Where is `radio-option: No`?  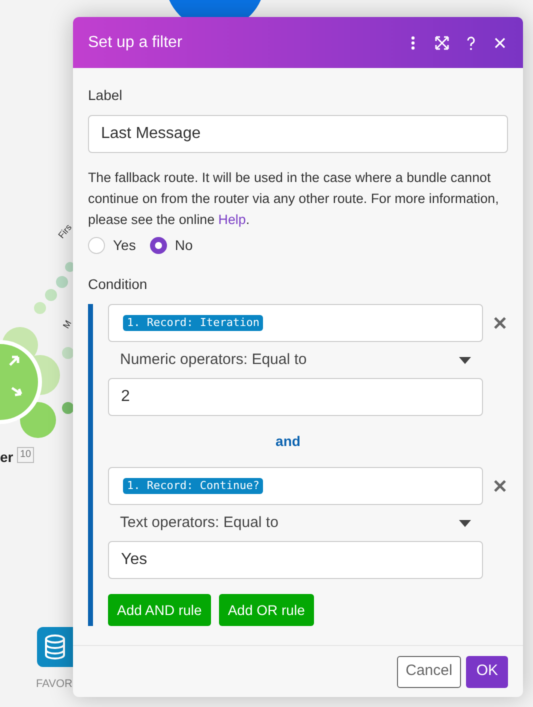 radio-option: No is located at coordinates (171, 245).